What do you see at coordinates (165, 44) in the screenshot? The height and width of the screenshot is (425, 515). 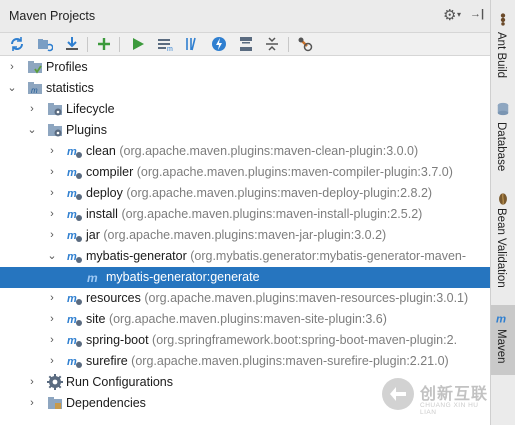 I see `execute-goal-icon: m` at bounding box center [165, 44].